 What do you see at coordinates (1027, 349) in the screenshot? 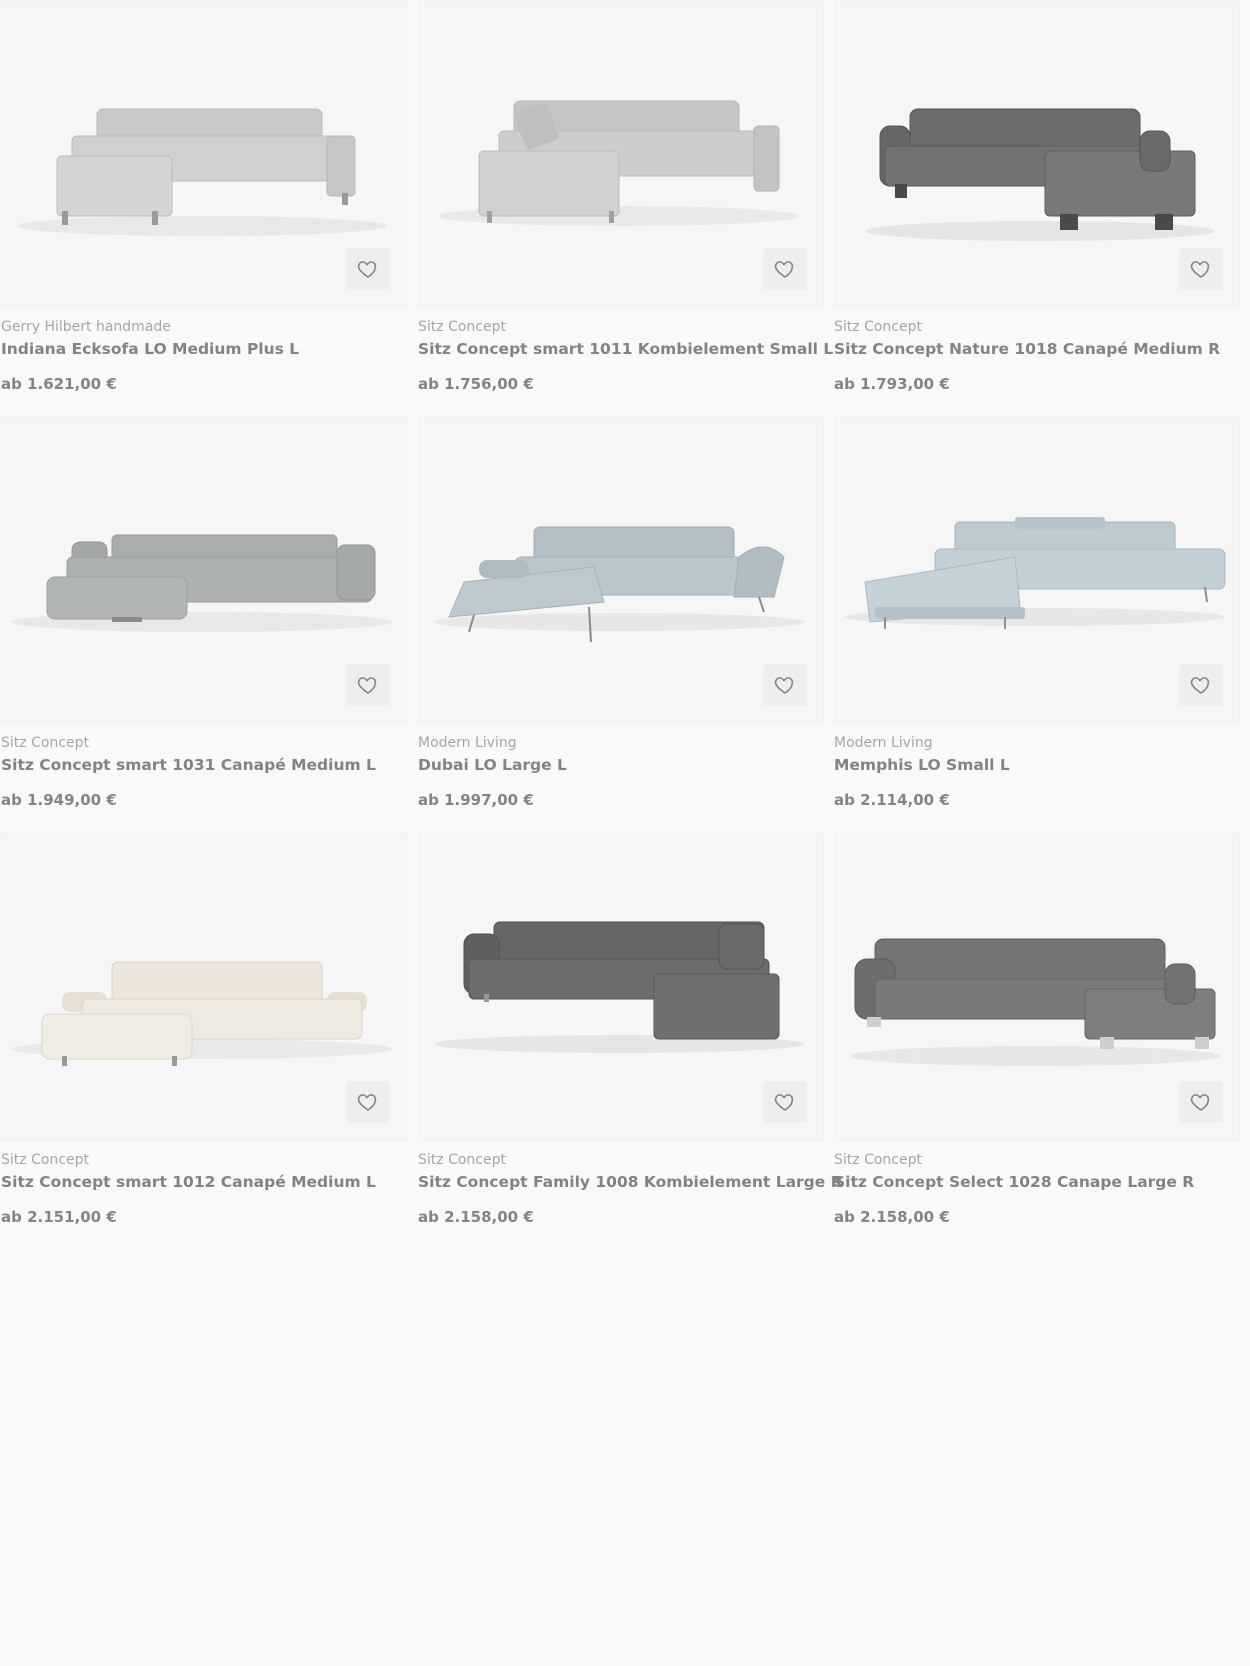
I see `product-title: Sitz Concept Nature 1018 Canapé Medium R` at bounding box center [1027, 349].